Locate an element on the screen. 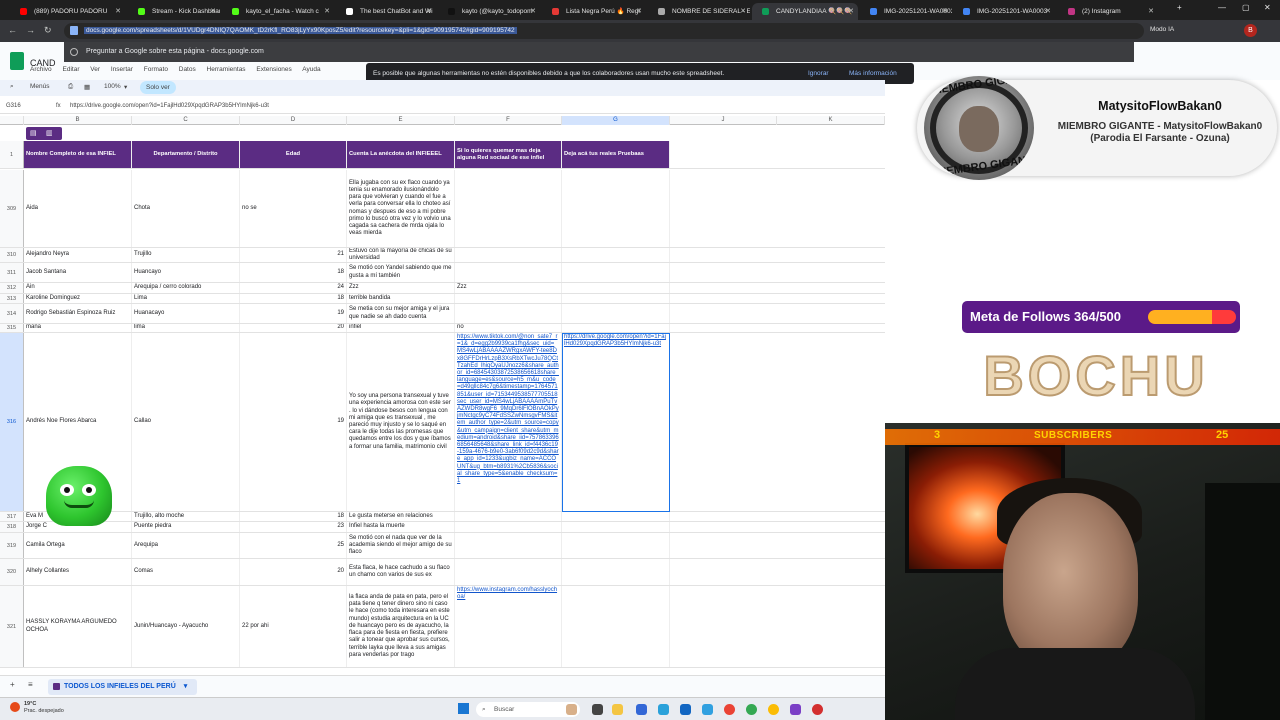 The image size is (1280, 720). menu-extensiones: Extensiones is located at coordinates (273, 69).